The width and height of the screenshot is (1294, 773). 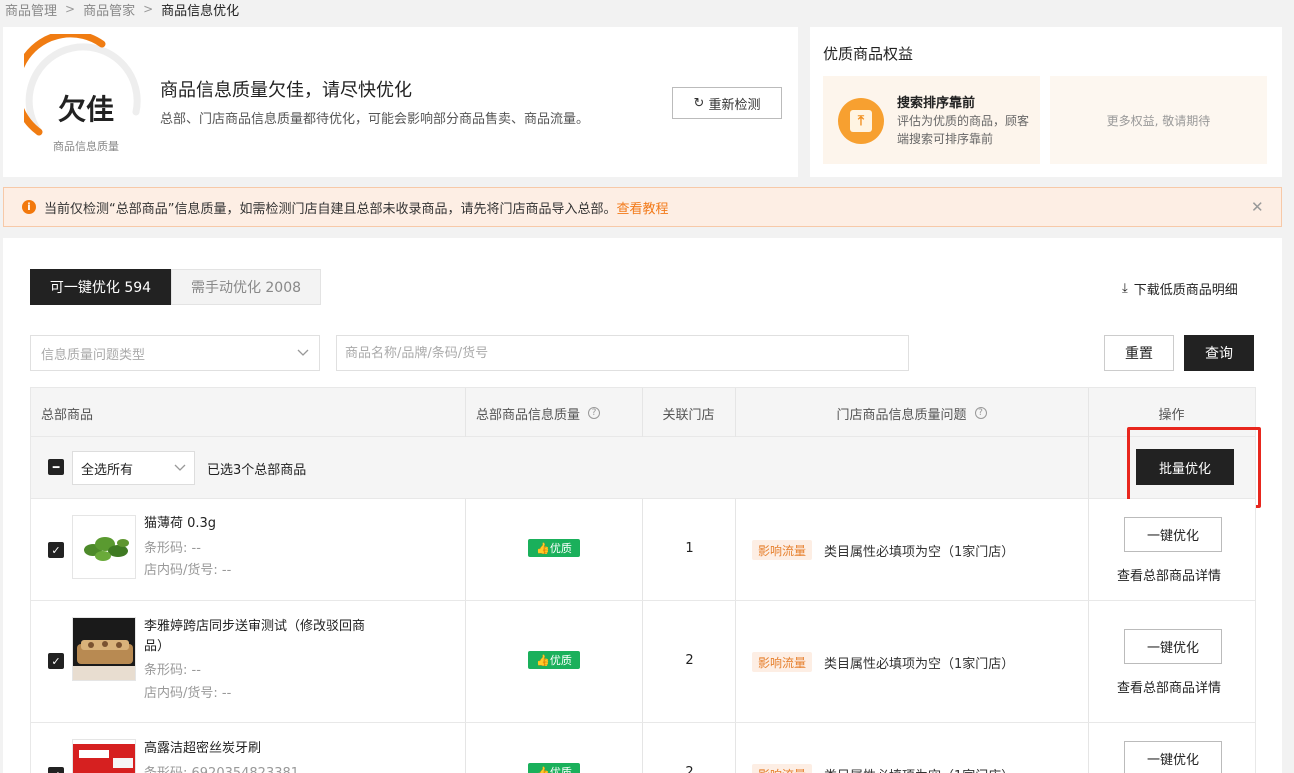 I want to click on download-label: 下载低质商品明细, so click(x=1185, y=290).